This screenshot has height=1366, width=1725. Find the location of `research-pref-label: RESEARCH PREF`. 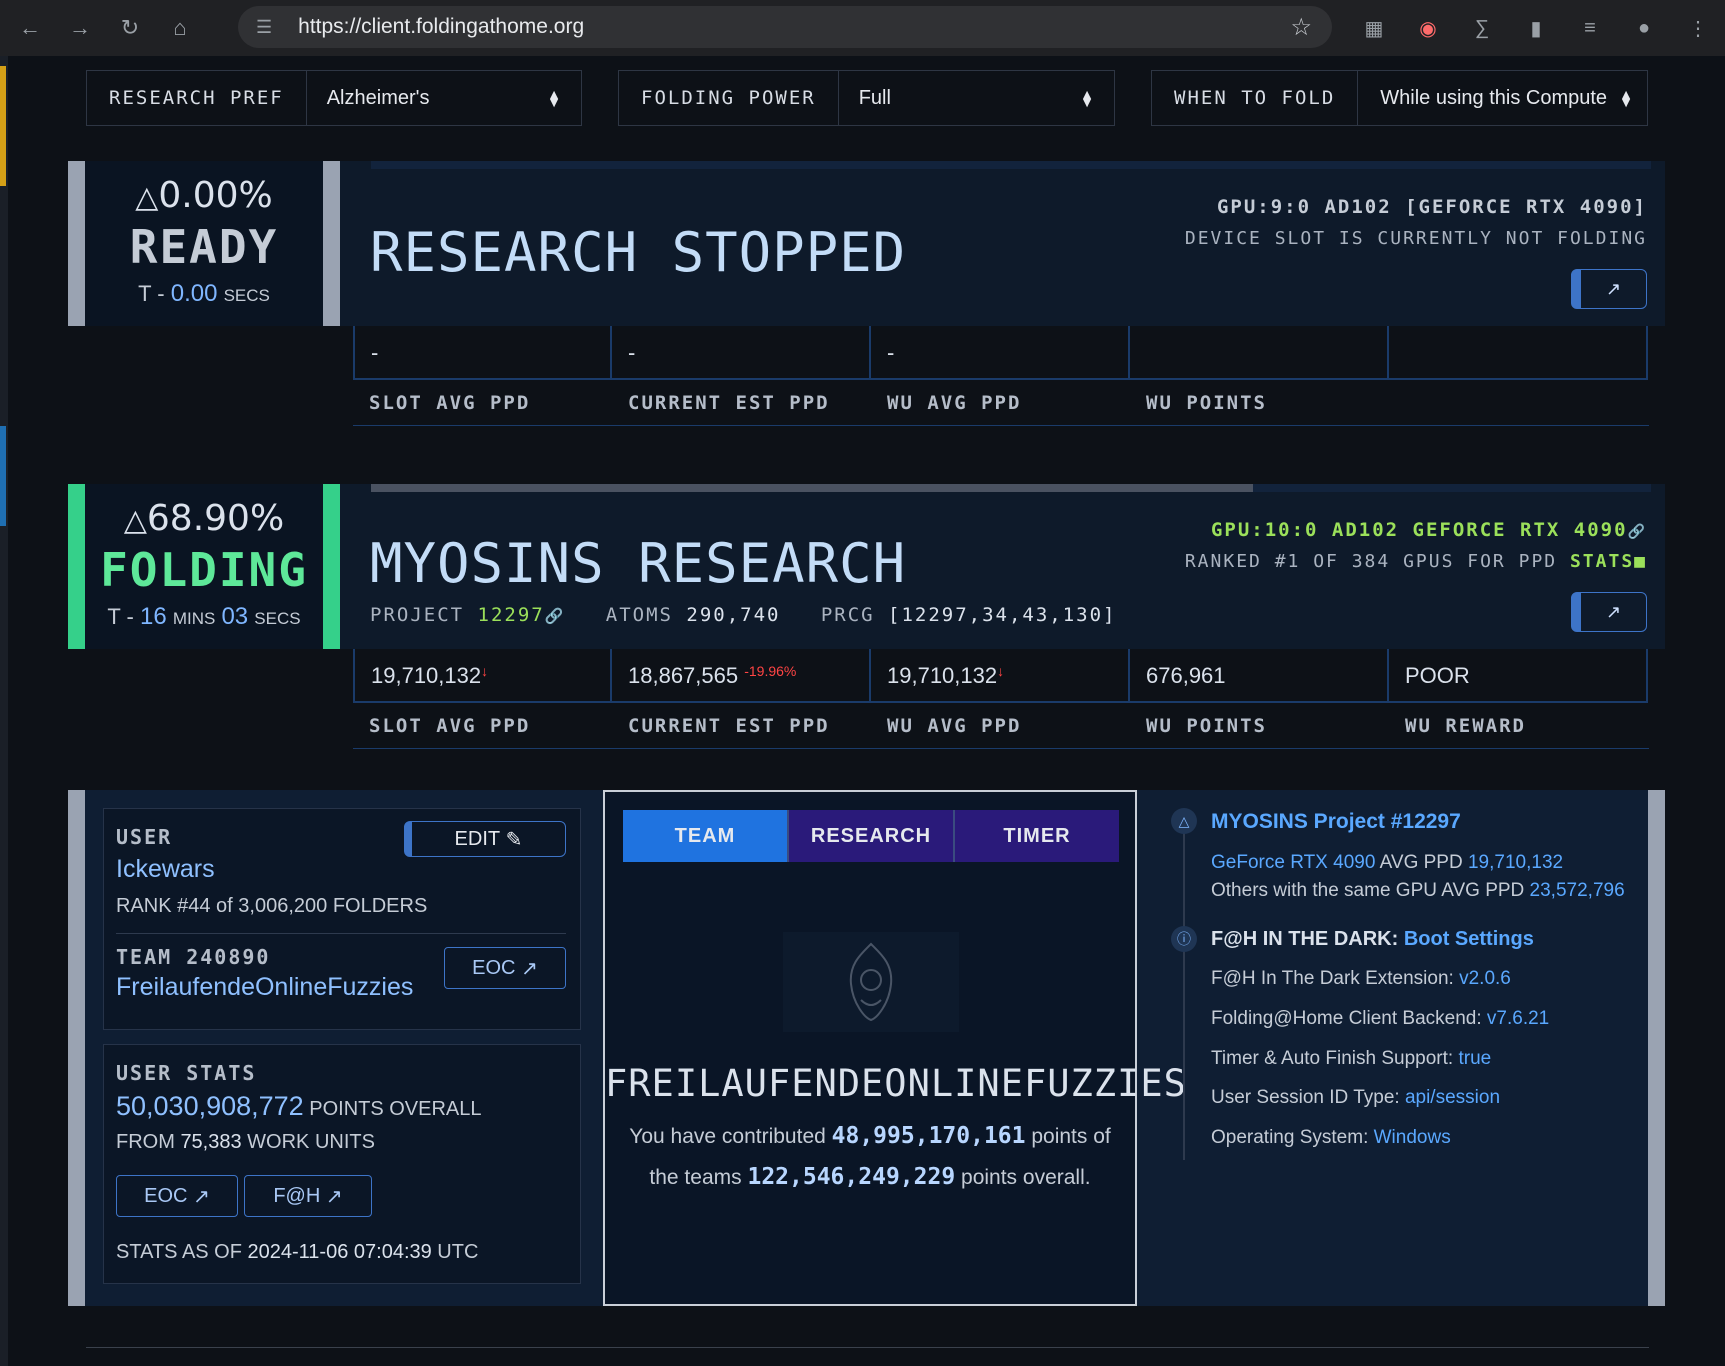

research-pref-label: RESEARCH PREF is located at coordinates (197, 98).